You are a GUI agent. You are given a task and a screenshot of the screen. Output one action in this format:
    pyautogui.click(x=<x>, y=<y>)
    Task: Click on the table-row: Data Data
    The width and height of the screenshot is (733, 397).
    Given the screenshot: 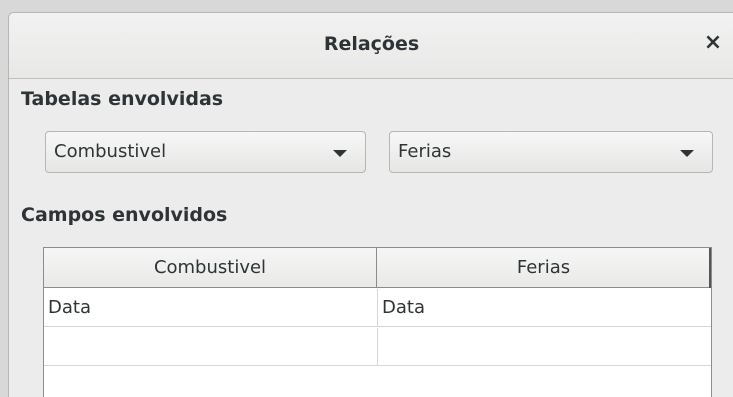 What is the action you would take?
    pyautogui.click(x=377, y=308)
    